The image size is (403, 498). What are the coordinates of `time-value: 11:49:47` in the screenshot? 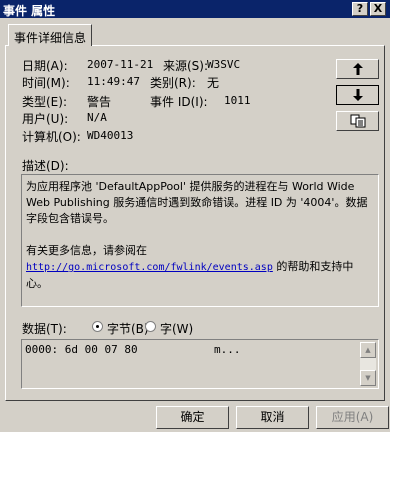 It's located at (113, 81).